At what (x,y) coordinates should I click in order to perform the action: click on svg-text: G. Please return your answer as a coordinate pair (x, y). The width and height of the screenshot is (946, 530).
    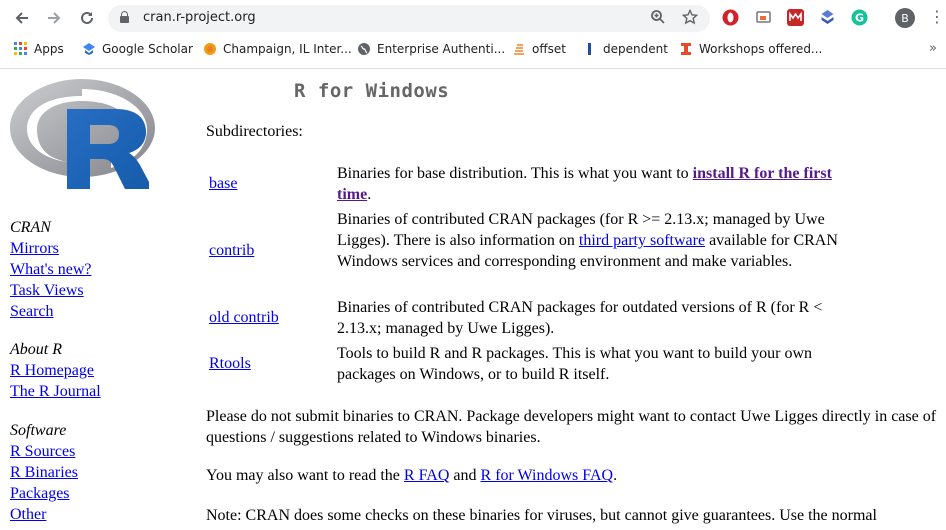
    Looking at the image, I should click on (859, 18).